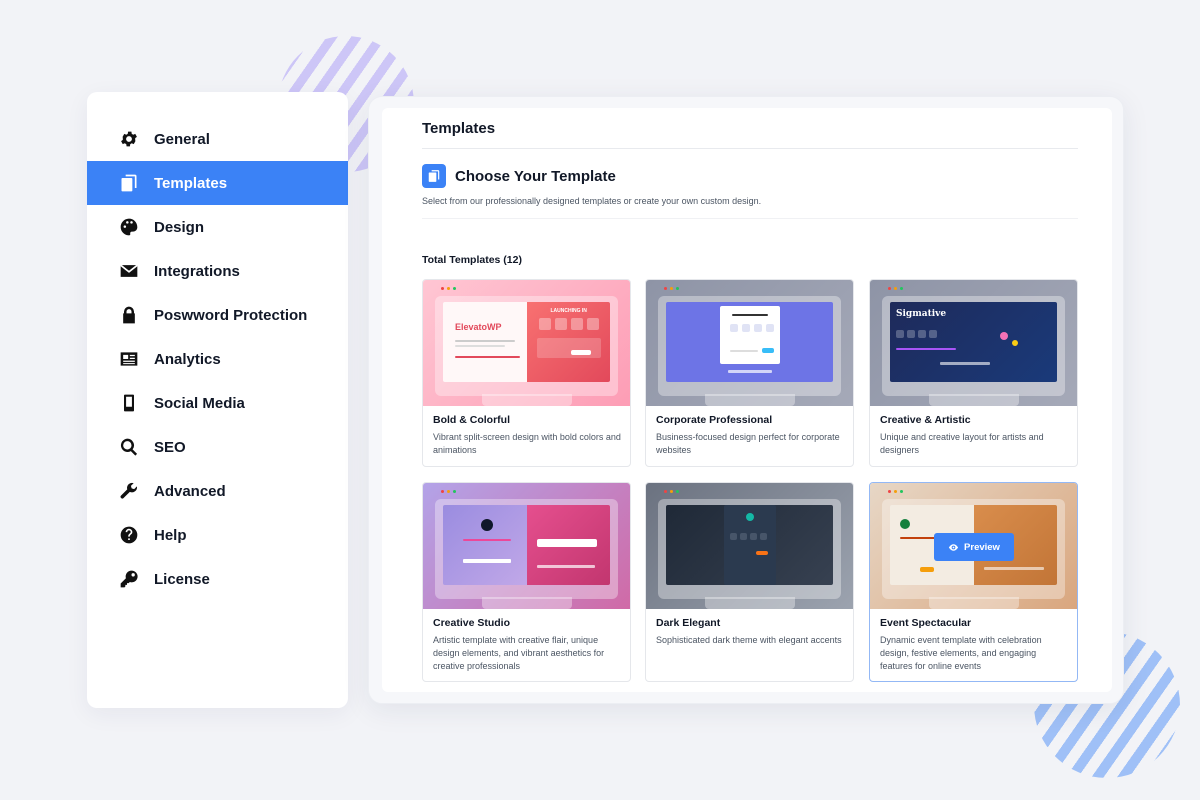 Image resolution: width=1200 pixels, height=800 pixels. What do you see at coordinates (714, 420) in the screenshot?
I see `template-name: Corporate Professional` at bounding box center [714, 420].